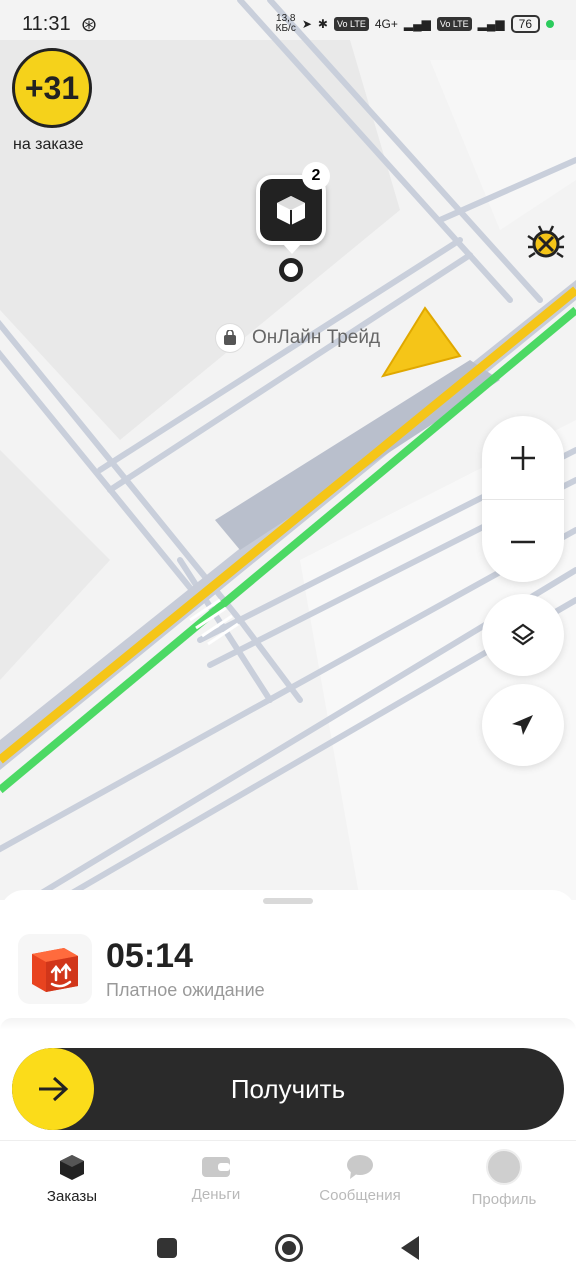  I want to click on poi-marker: ОнЛайн Трейд, so click(298, 338).